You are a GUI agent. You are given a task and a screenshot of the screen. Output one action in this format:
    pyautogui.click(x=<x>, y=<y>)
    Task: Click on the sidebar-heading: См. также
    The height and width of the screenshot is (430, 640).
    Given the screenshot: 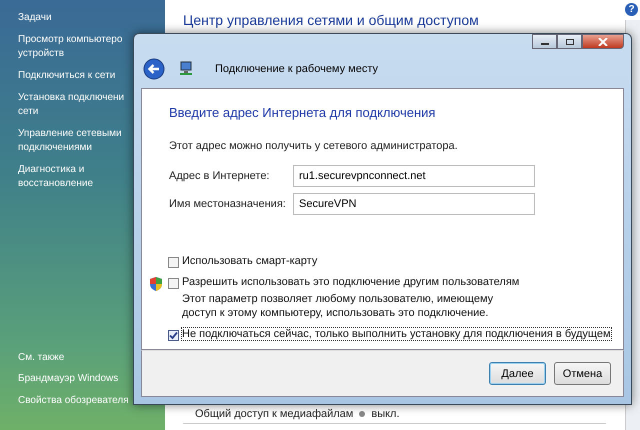 What is the action you would take?
    pyautogui.click(x=41, y=357)
    